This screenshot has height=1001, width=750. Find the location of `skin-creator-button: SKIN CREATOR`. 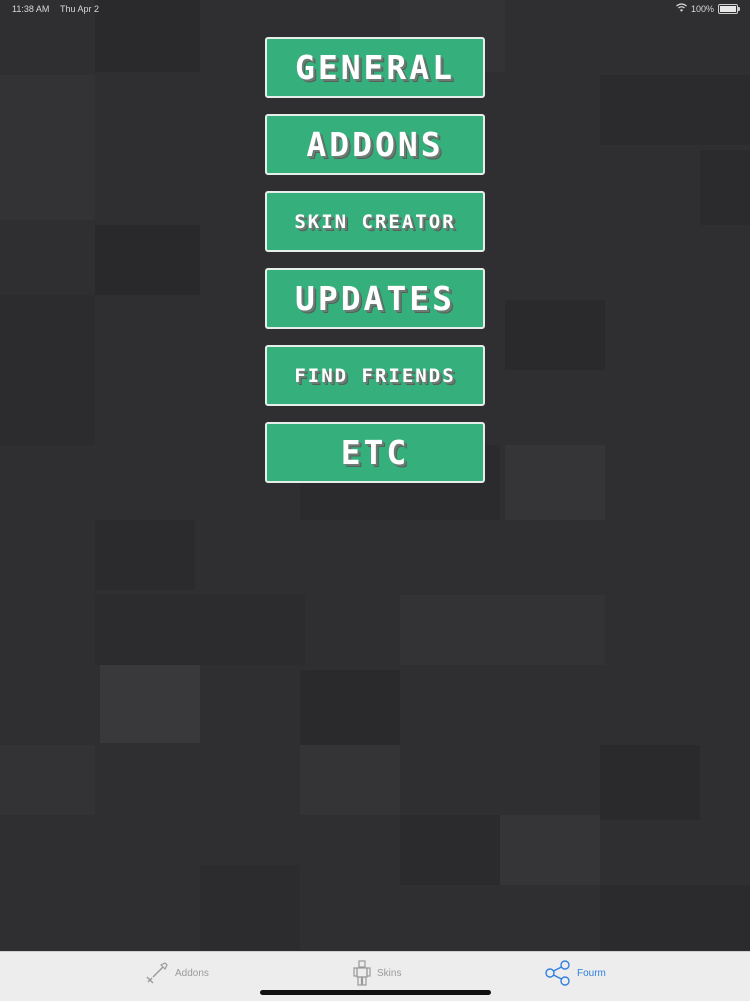

skin-creator-button: SKIN CREATOR is located at coordinates (375, 221).